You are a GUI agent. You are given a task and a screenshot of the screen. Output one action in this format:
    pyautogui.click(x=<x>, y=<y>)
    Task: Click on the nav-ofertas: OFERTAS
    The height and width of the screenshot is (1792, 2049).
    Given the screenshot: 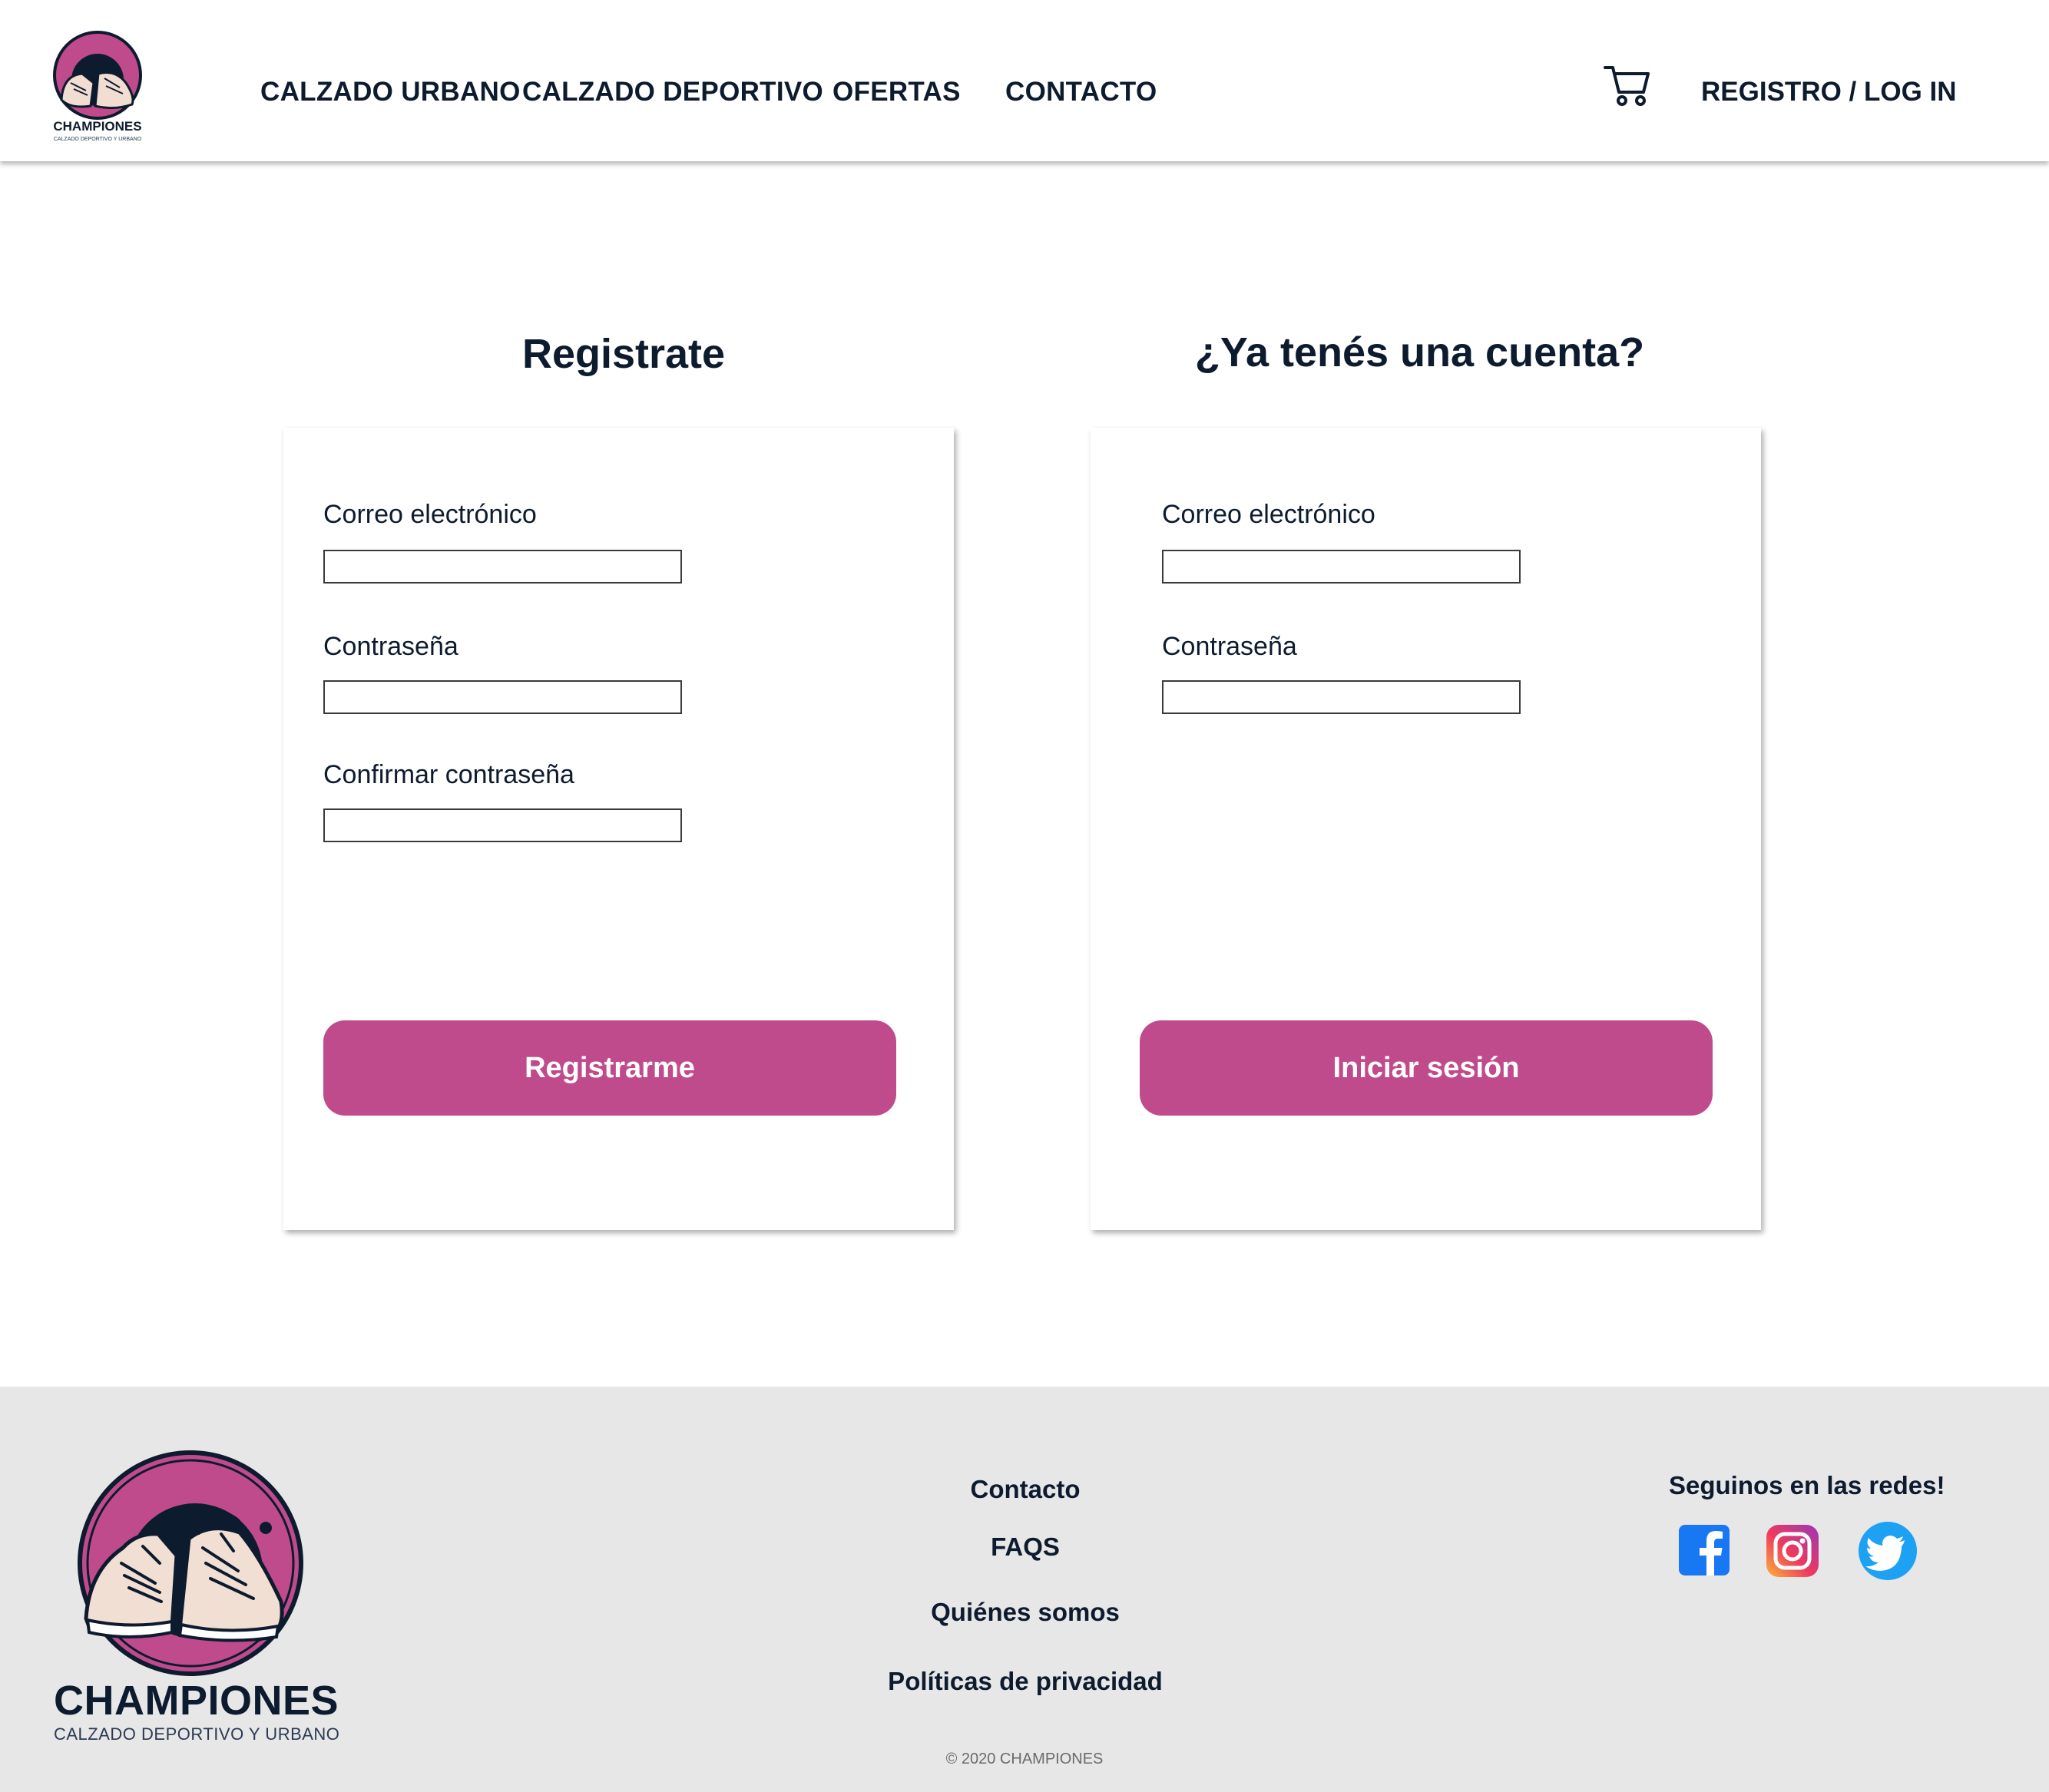 What is the action you would take?
    pyautogui.click(x=897, y=92)
    